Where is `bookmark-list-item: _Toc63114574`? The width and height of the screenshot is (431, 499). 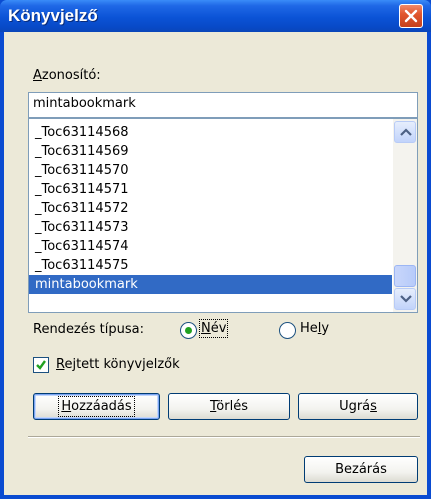 bookmark-list-item: _Toc63114574 is located at coordinates (210, 246).